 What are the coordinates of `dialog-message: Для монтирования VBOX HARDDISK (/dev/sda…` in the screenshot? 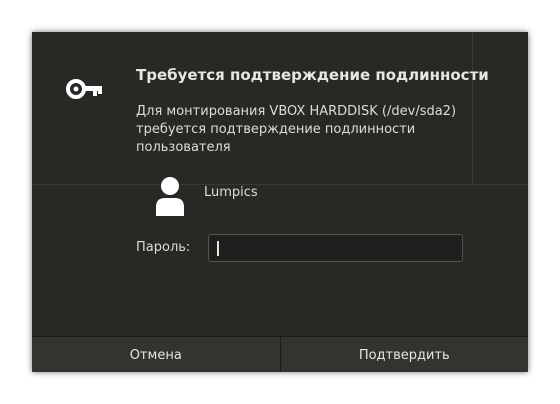 It's located at (321, 130).